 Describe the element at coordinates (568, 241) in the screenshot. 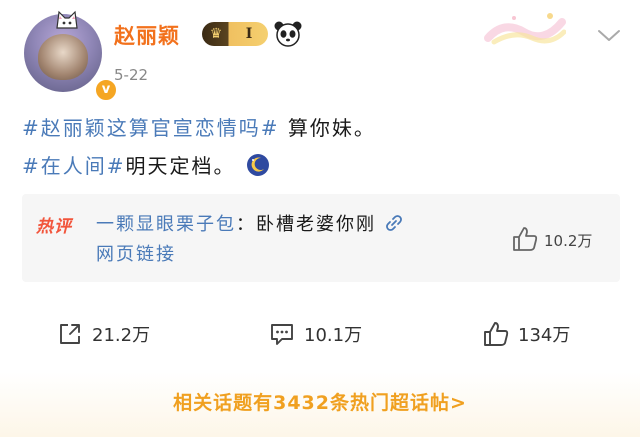

I see `hot-comment-like-count: 10.2万` at that location.